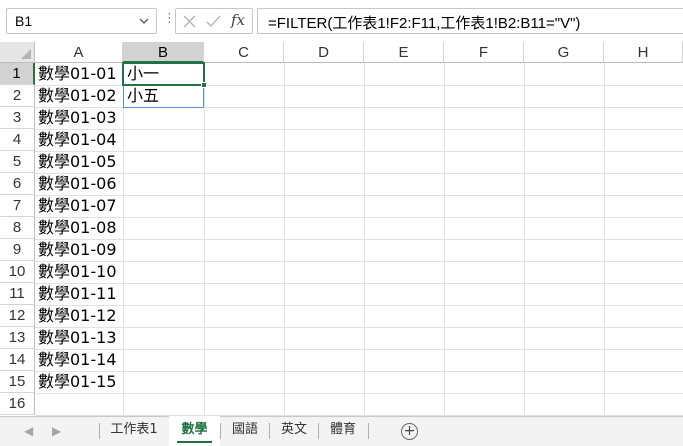 The image size is (683, 446). I want to click on row-header-5: 5, so click(17, 162).